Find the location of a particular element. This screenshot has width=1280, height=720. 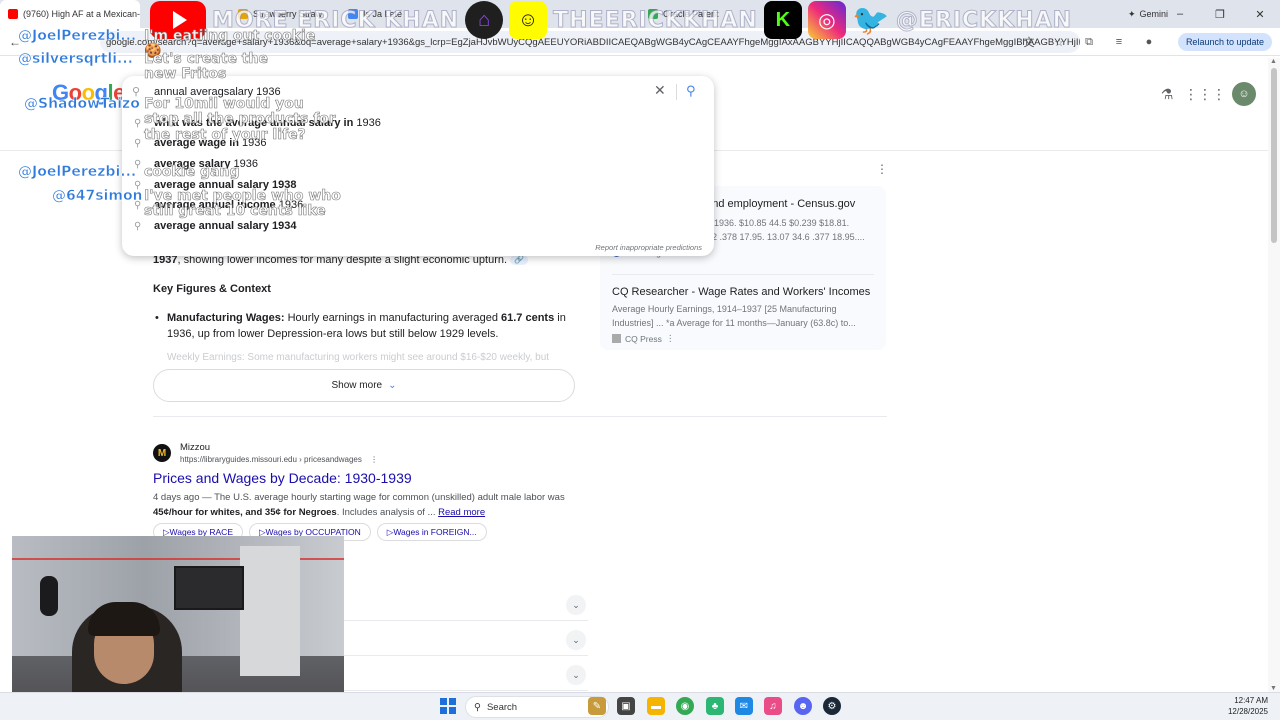

snapchat-logo-icon: ☺ is located at coordinates (528, 20).